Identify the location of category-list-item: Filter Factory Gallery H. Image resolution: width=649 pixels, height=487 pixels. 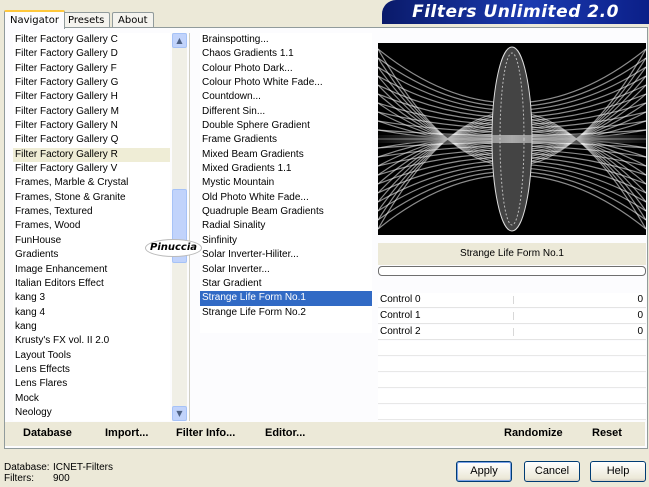
(91, 97).